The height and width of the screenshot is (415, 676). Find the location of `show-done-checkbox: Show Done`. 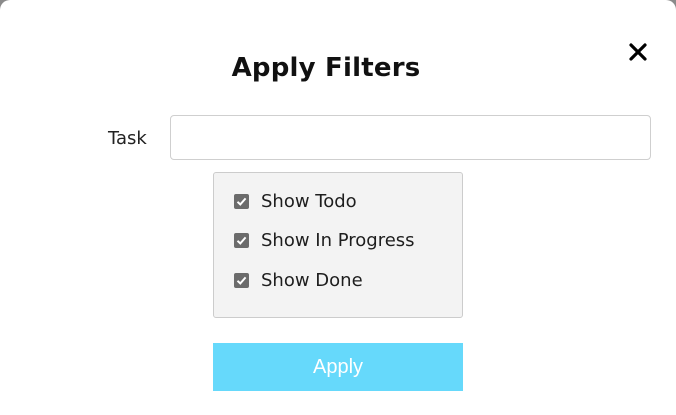

show-done-checkbox: Show Done is located at coordinates (298, 280).